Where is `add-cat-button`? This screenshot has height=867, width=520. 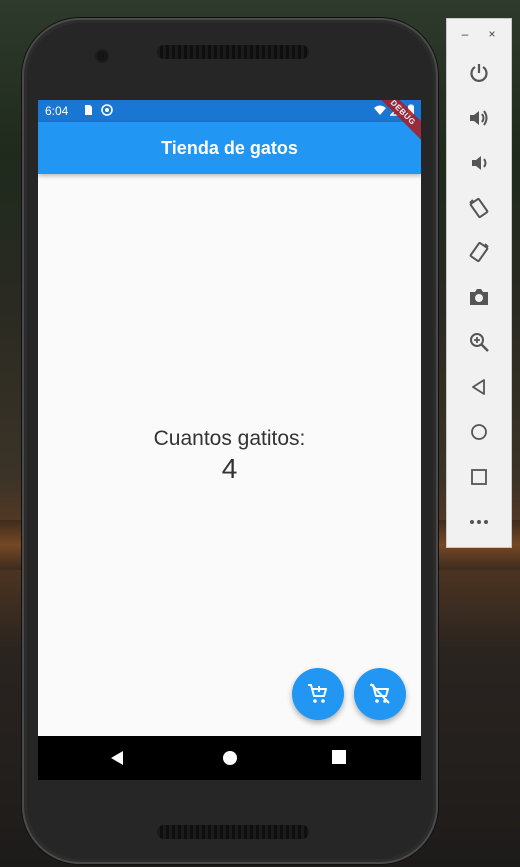
add-cat-button is located at coordinates (318, 694).